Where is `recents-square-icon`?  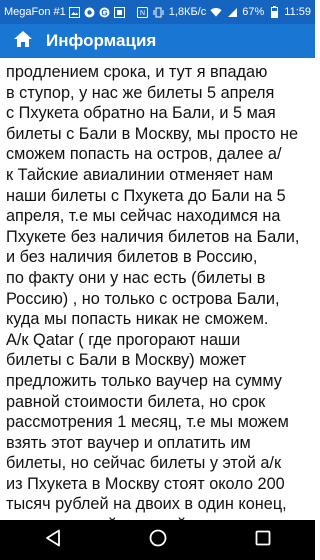 recents-square-icon is located at coordinates (263, 540).